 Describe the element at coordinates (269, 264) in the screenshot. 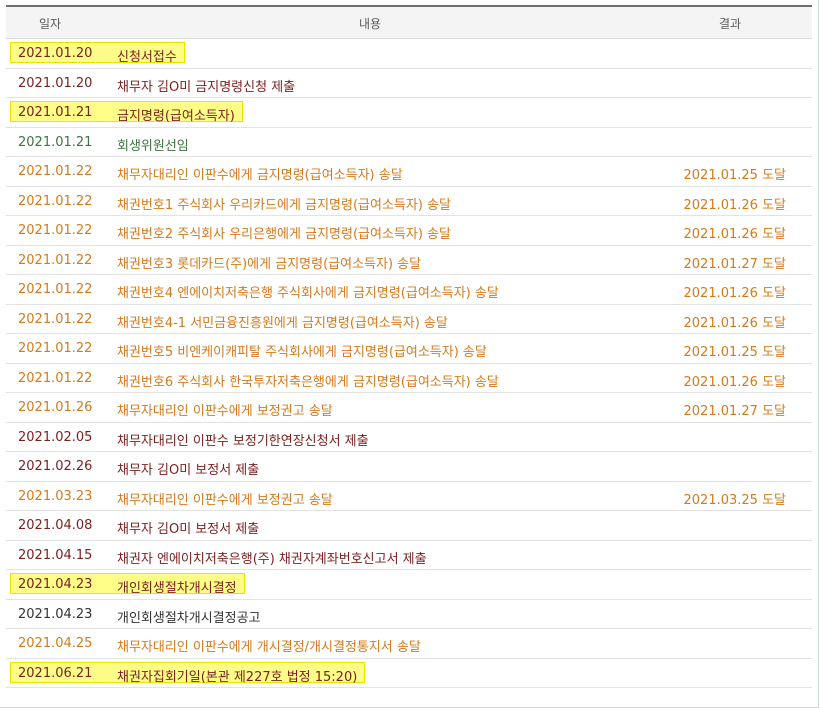

I see `row-content: 채권번호3 롯데카드(주)에게 금지명령(급여소득자) 송달` at that location.